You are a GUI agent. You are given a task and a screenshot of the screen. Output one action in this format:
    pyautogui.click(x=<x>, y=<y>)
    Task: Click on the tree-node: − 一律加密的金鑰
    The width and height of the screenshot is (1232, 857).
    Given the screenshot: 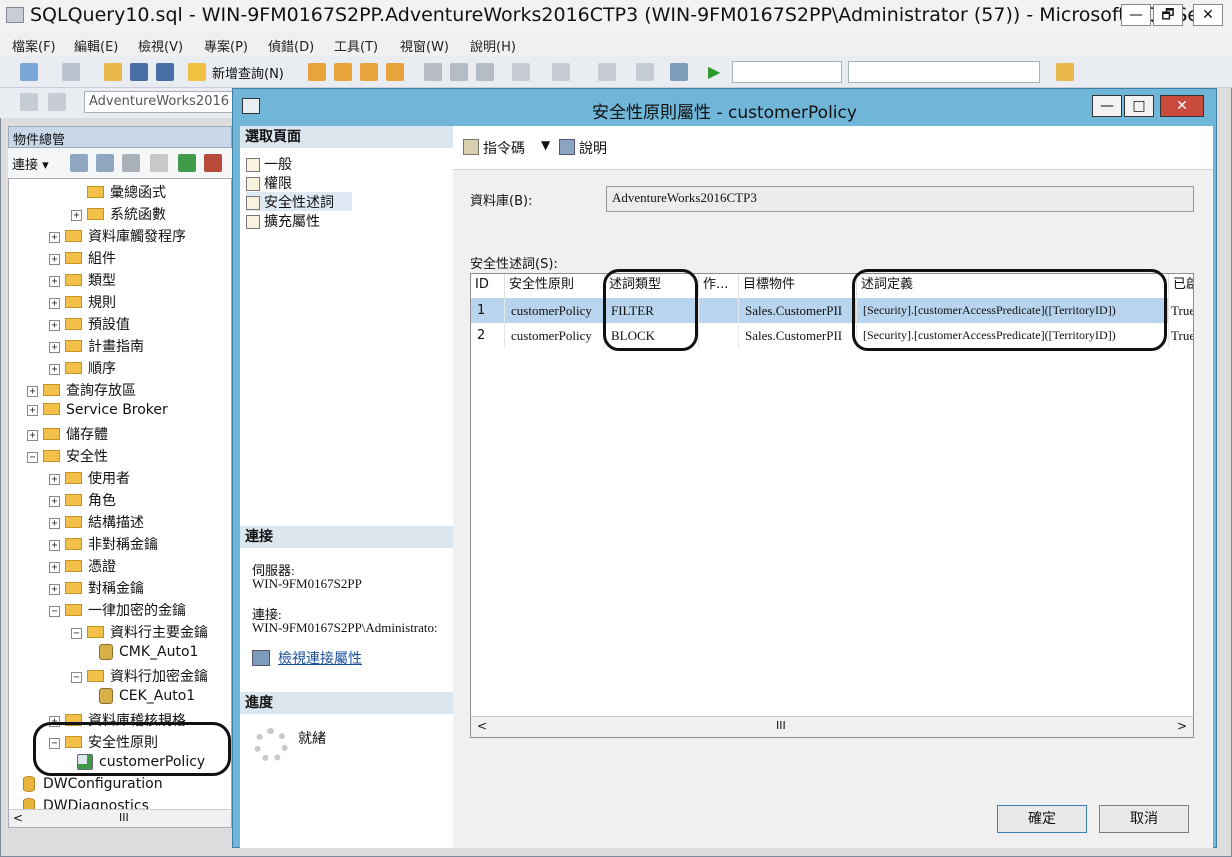 What is the action you would take?
    pyautogui.click(x=120, y=611)
    